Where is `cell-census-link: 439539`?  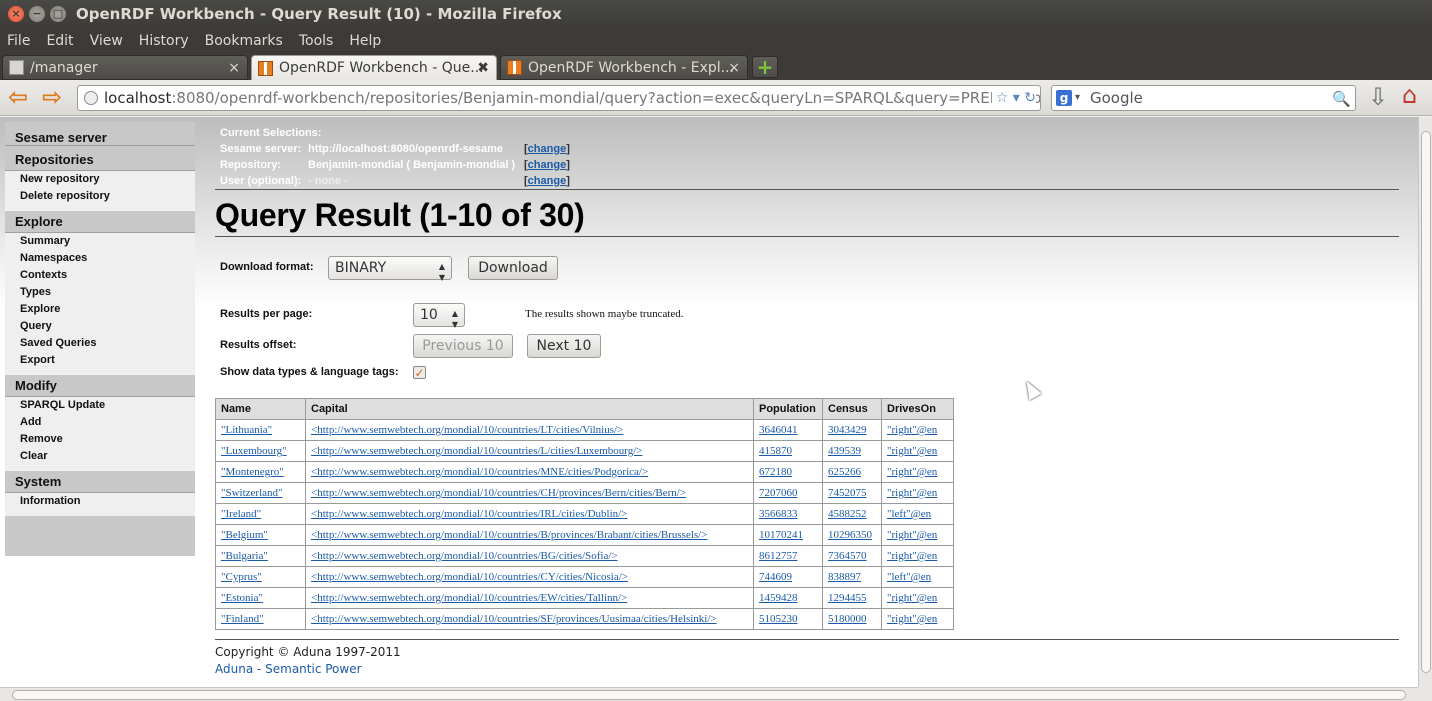 cell-census-link: 439539 is located at coordinates (844, 451).